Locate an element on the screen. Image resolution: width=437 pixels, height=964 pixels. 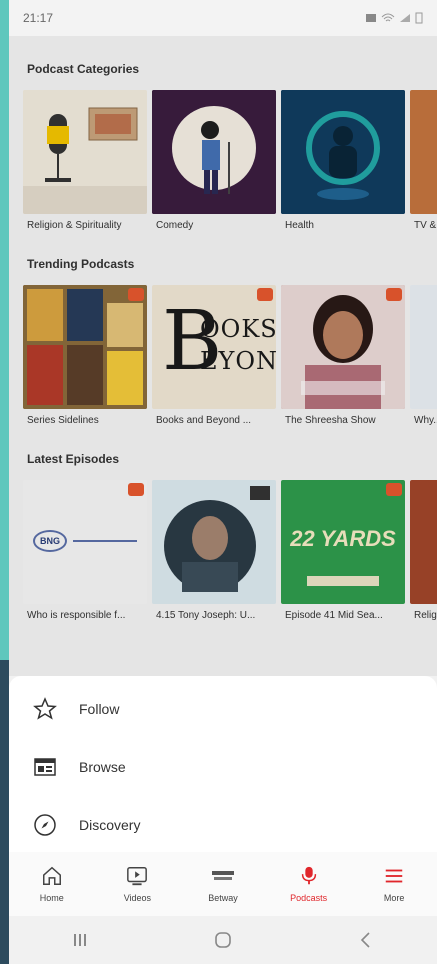
category-card: Religion & Spirituality is located at coordinates (85, 160).